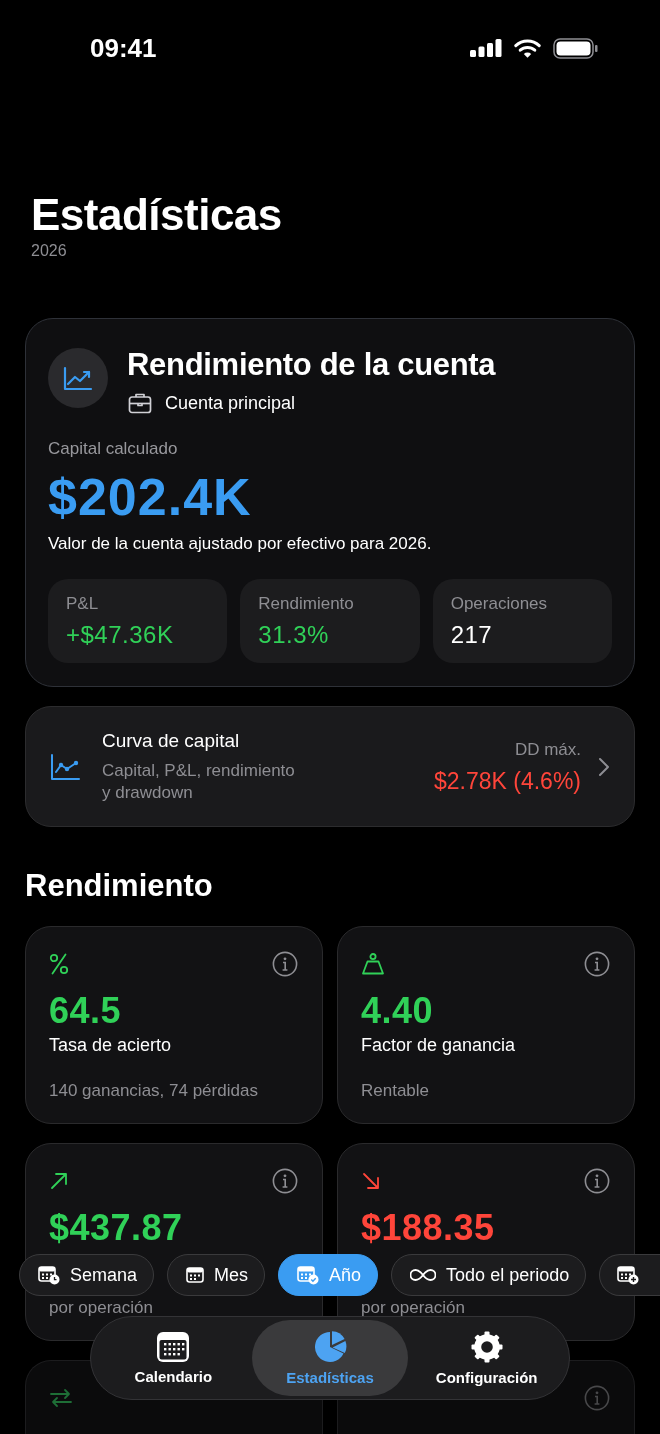  Describe the element at coordinates (306, 604) in the screenshot. I see `stat-label: Rendimiento` at that location.